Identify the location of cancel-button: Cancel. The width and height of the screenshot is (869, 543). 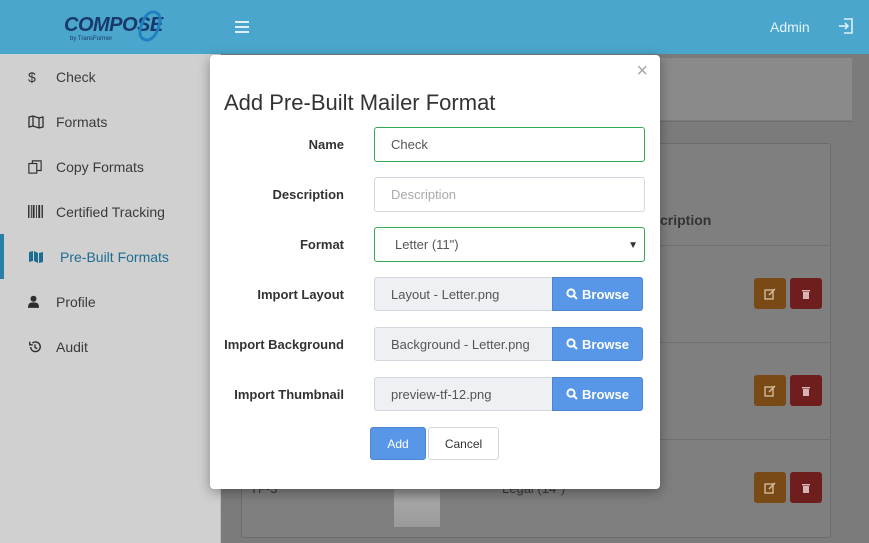
(463, 443).